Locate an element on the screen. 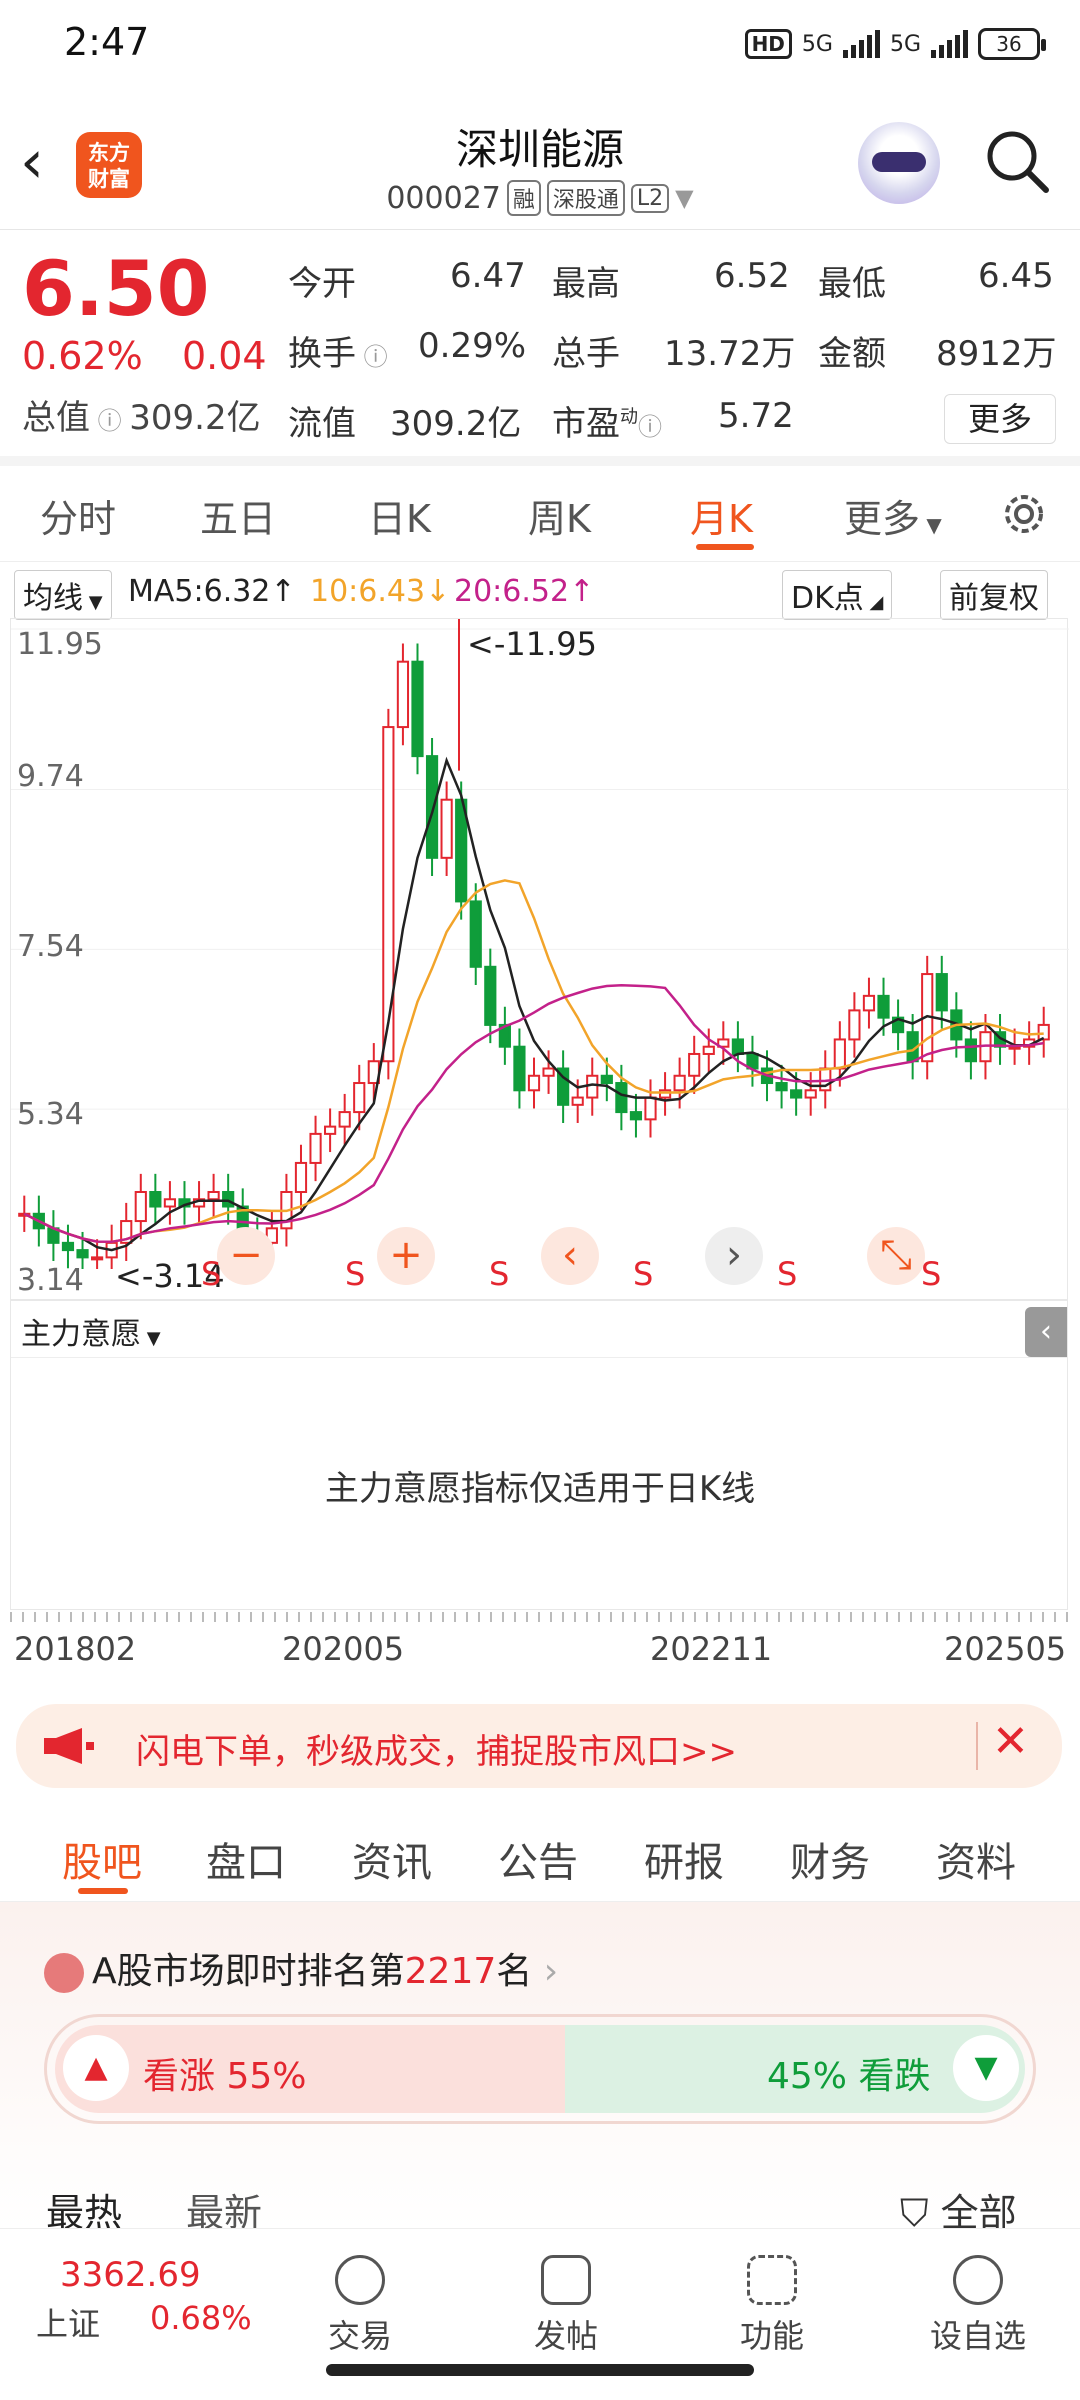  time-axis: 201802 202005 202211 202505 is located at coordinates (539, 1647).